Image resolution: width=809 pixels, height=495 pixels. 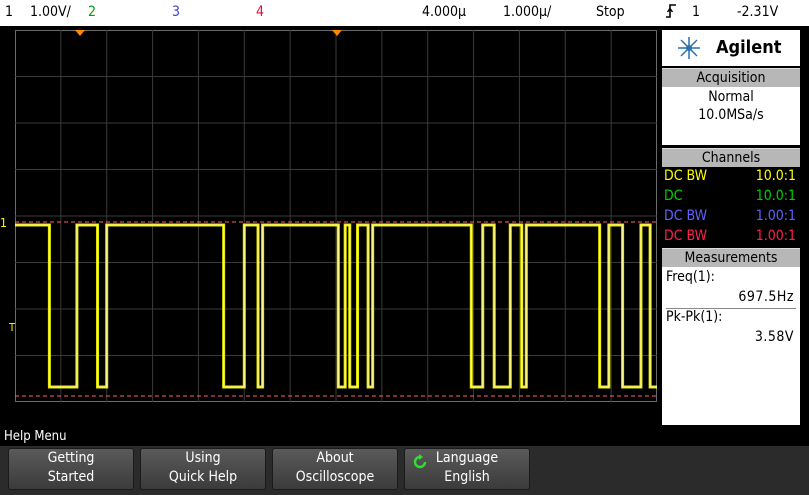 I want to click on help-menu-label: Help Menu, so click(x=35, y=436).